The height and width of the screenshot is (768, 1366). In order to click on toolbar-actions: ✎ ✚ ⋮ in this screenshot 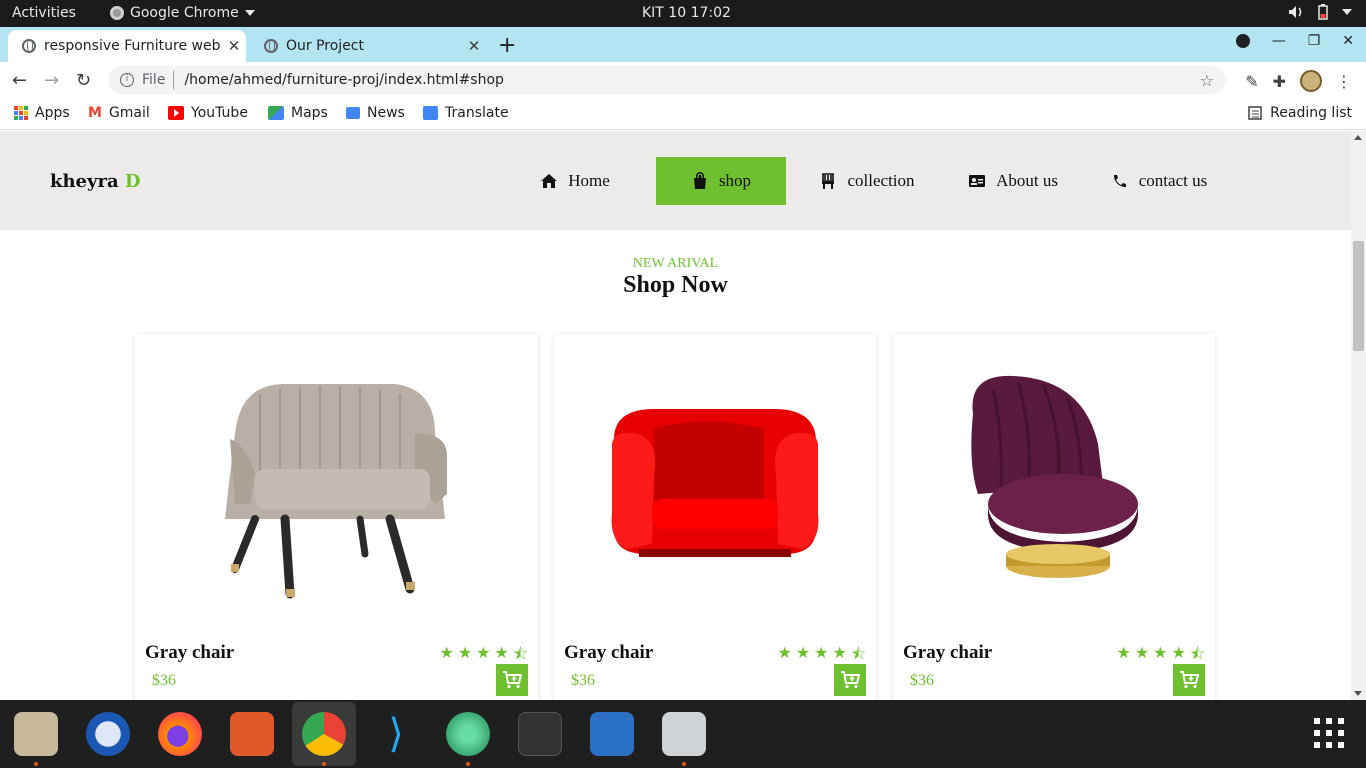, I will do `click(1298, 81)`.